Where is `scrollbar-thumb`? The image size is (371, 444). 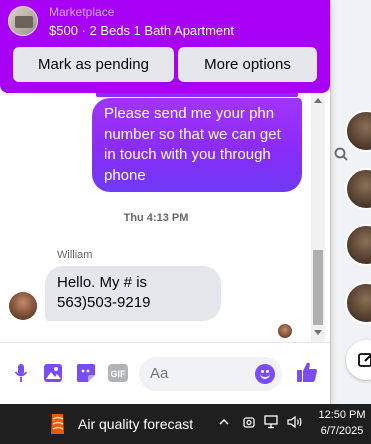 scrollbar-thumb is located at coordinates (318, 287).